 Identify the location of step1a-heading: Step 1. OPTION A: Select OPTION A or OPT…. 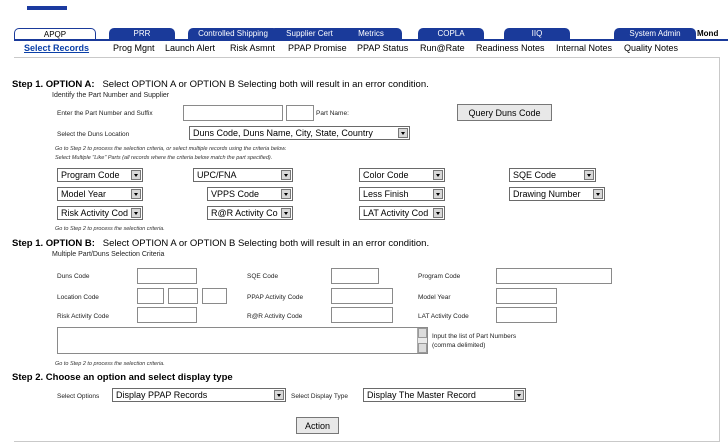
(220, 84).